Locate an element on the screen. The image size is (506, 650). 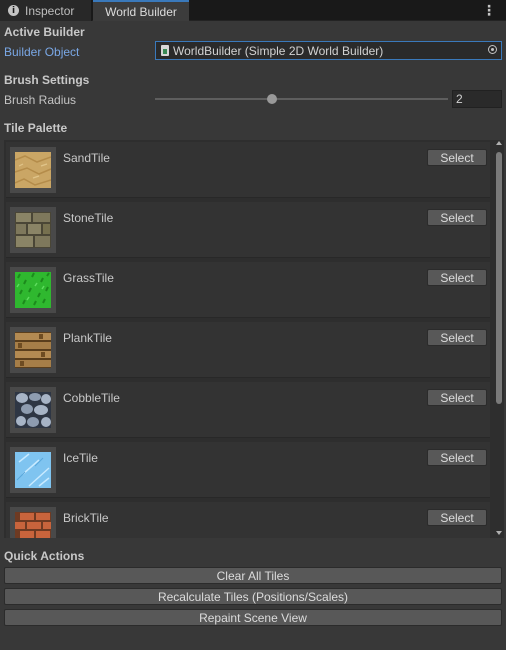
select-sand-tile-button: Select is located at coordinates (457, 157).